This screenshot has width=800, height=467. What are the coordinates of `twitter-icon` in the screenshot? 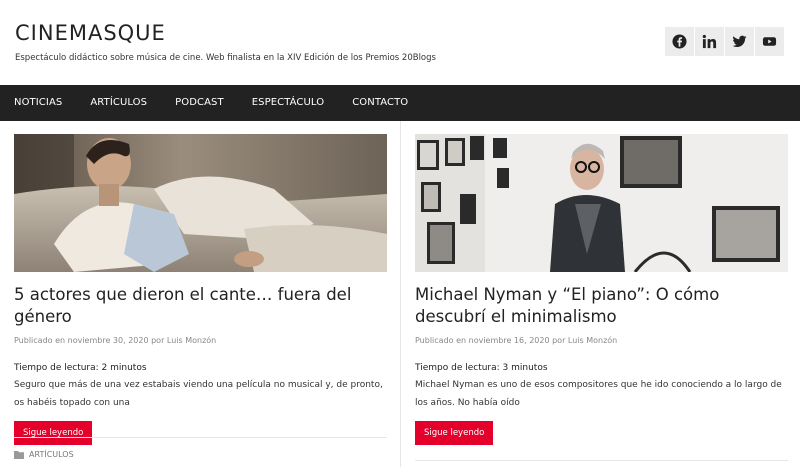 It's located at (739, 41).